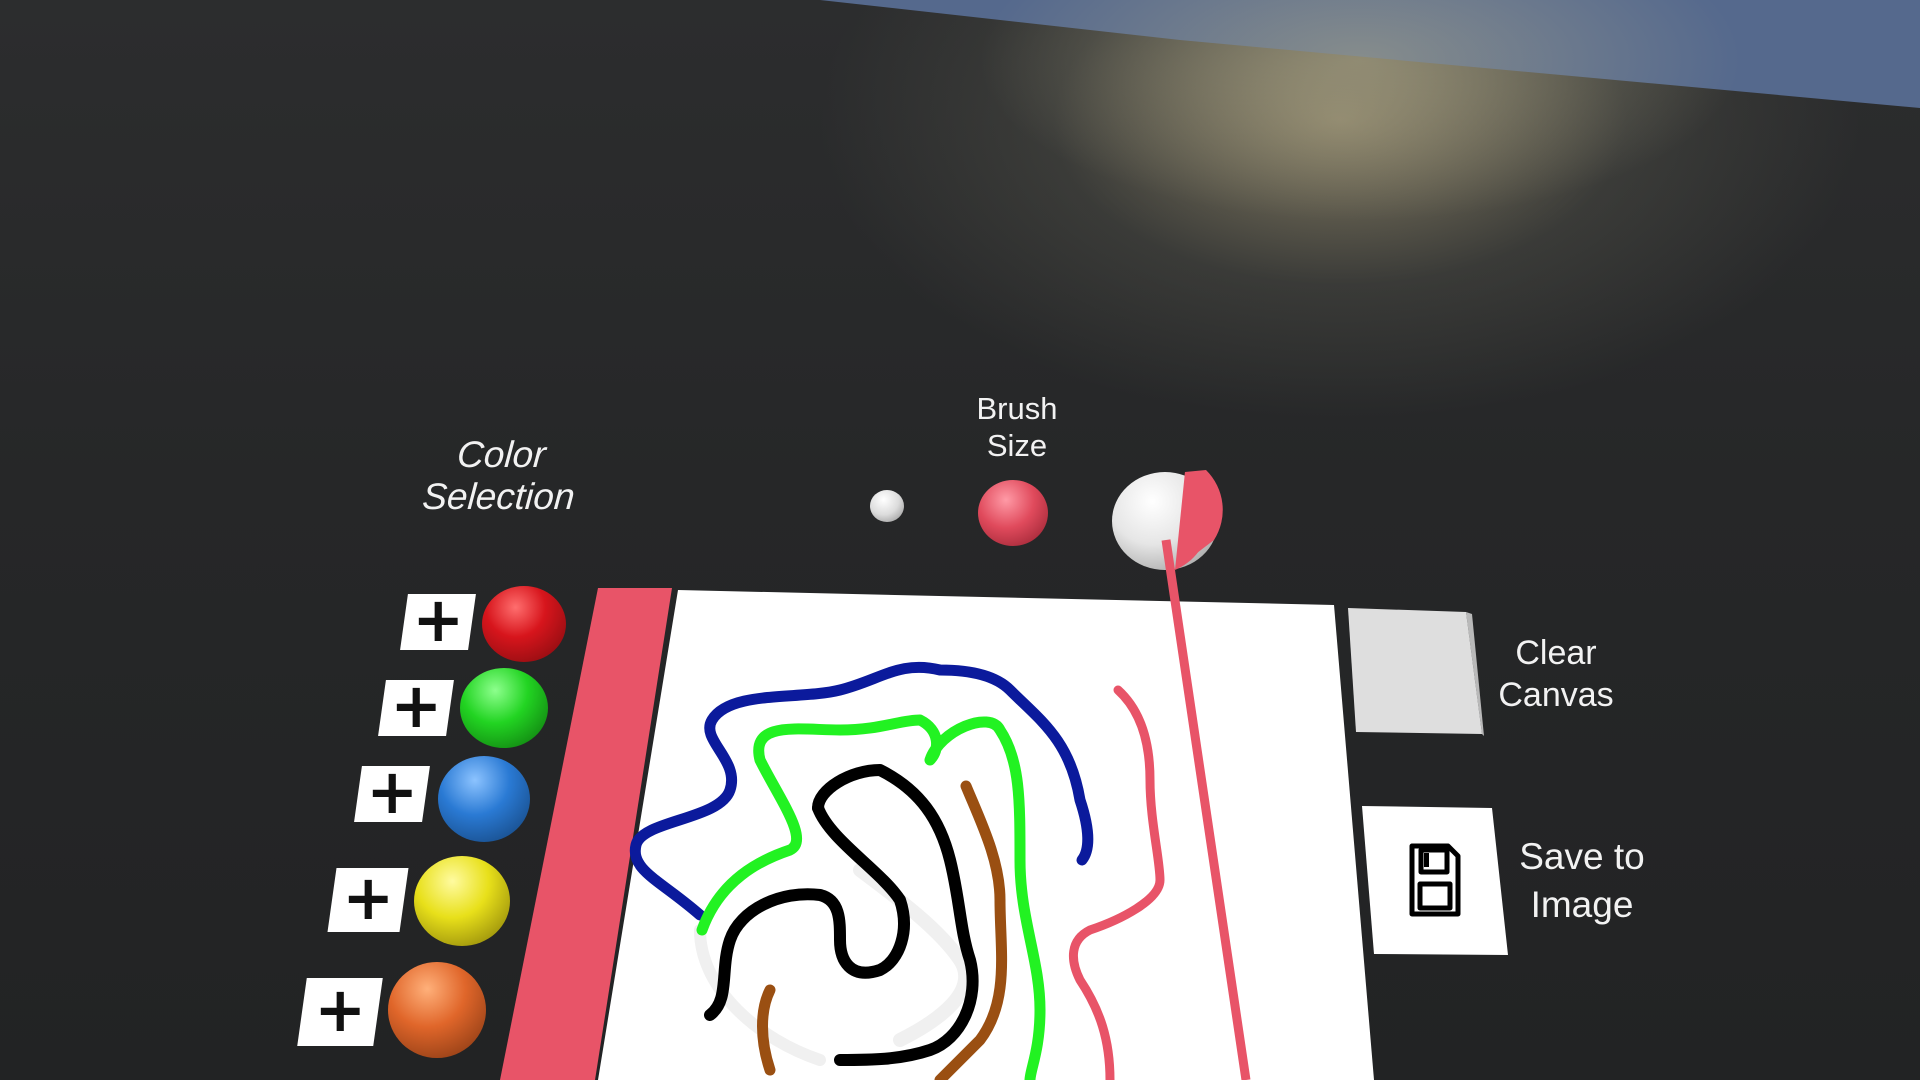 The height and width of the screenshot is (1080, 1920). I want to click on clear-canvas-label: Clear Canvas, so click(1556, 674).